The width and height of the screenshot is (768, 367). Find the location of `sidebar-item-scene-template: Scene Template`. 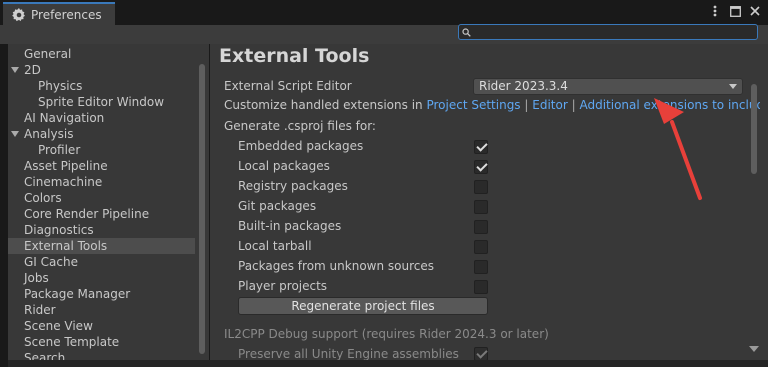

sidebar-item-scene-template: Scene Template is located at coordinates (101, 342).